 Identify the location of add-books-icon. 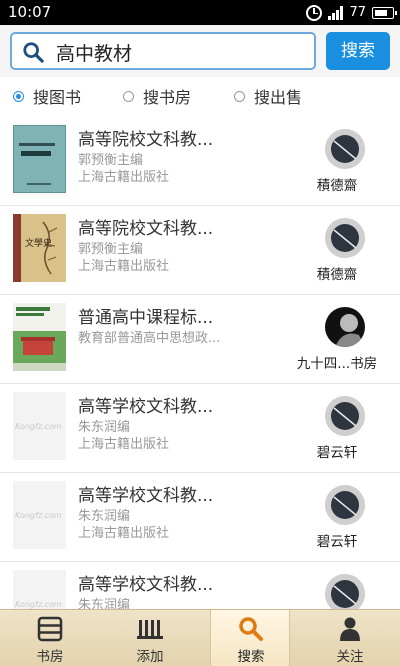
(150, 629).